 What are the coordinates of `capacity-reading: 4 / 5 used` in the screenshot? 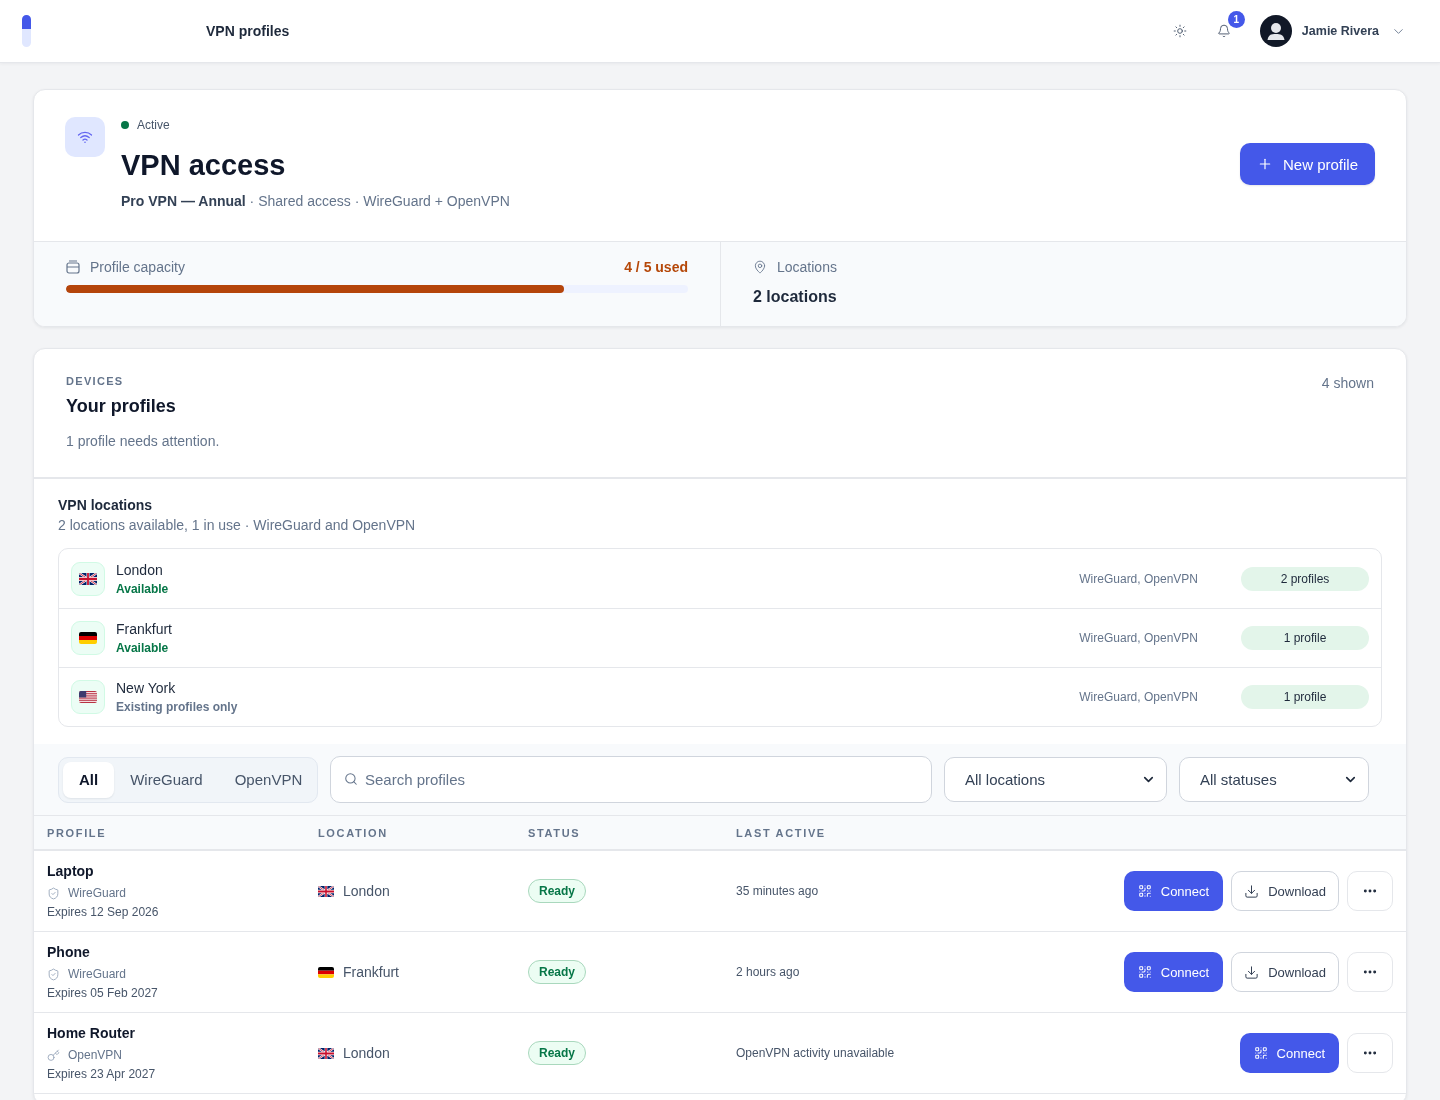 It's located at (656, 267).